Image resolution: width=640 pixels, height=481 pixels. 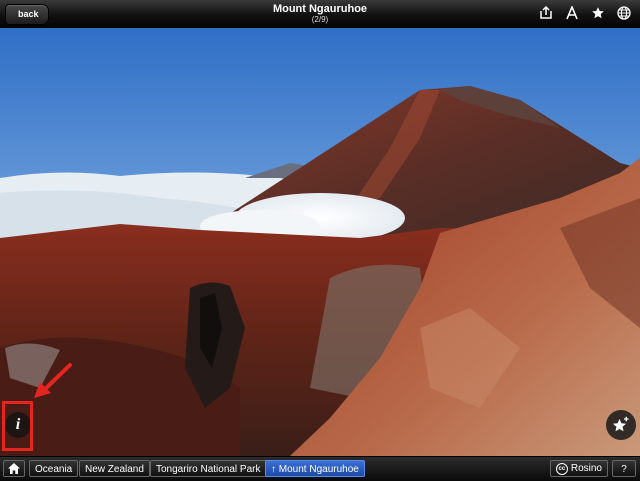 I want to click on home-icon, so click(x=14, y=468).